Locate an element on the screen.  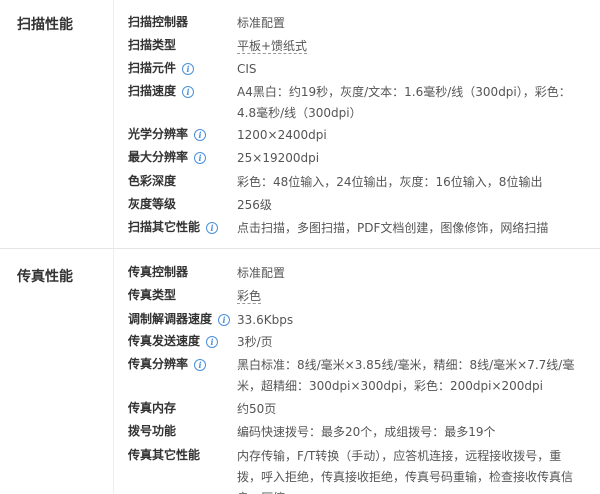
section-title-scan: 扫描性能 is located at coordinates (45, 25).